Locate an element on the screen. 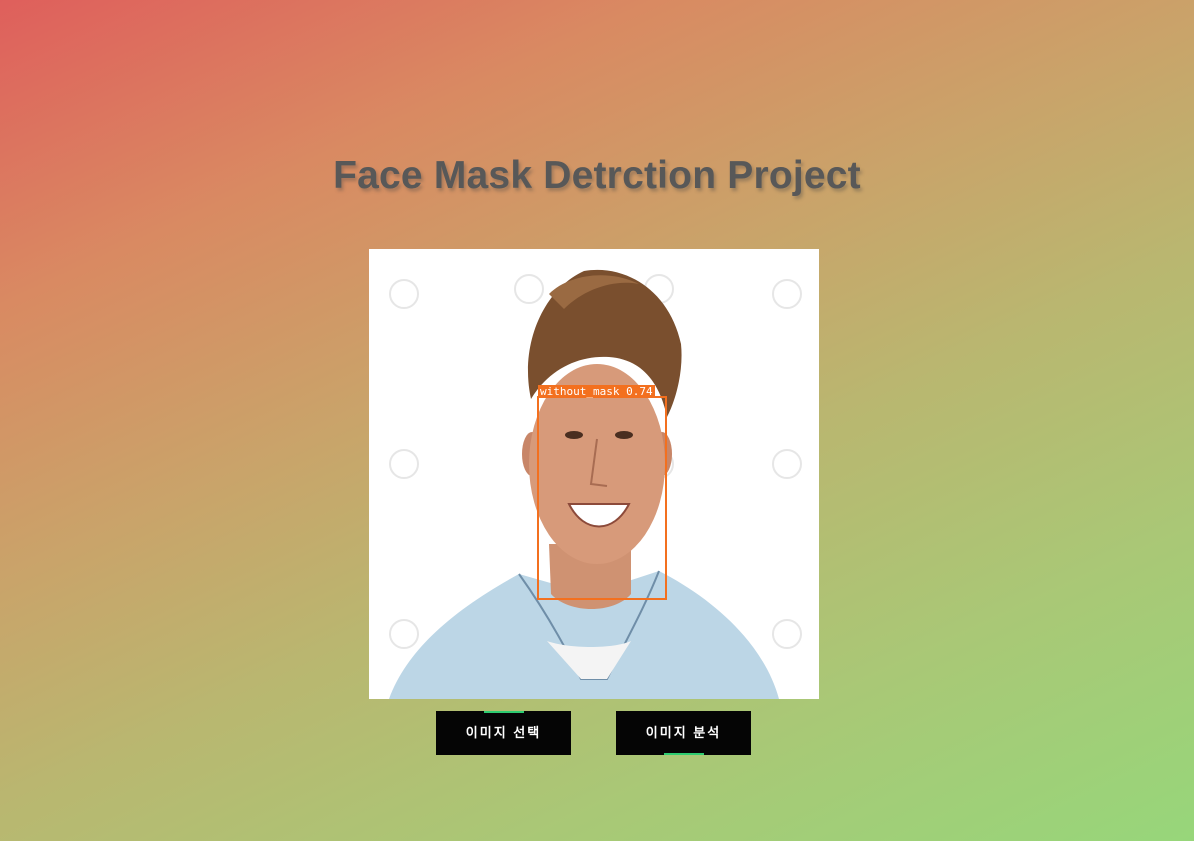 This screenshot has width=1194, height=841. select-image-label: 이미지 선택 is located at coordinates (503, 732).